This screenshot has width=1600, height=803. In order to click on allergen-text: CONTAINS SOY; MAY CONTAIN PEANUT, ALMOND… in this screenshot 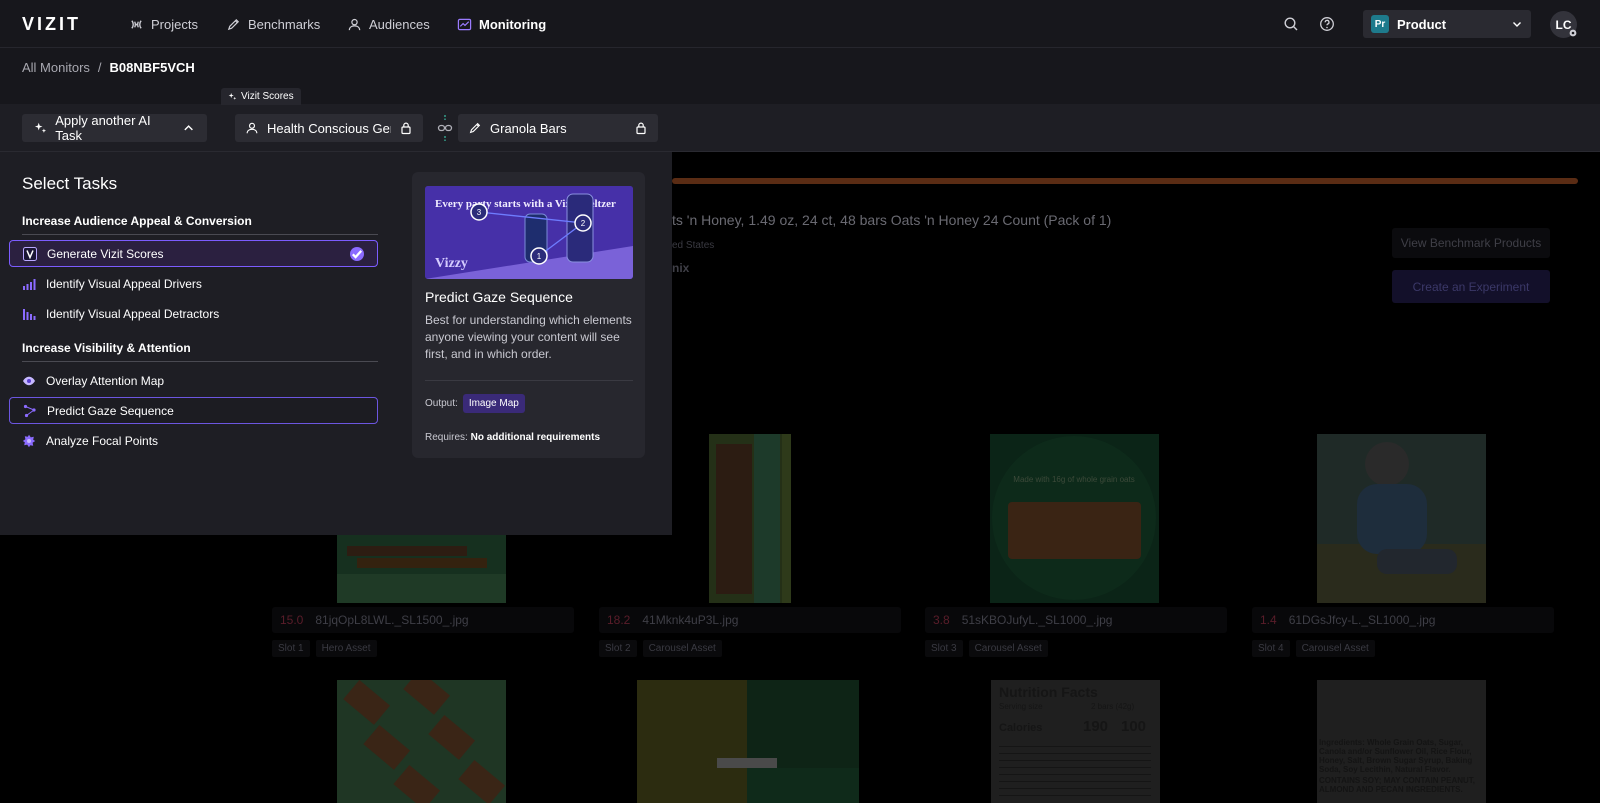, I will do `click(1397, 785)`.